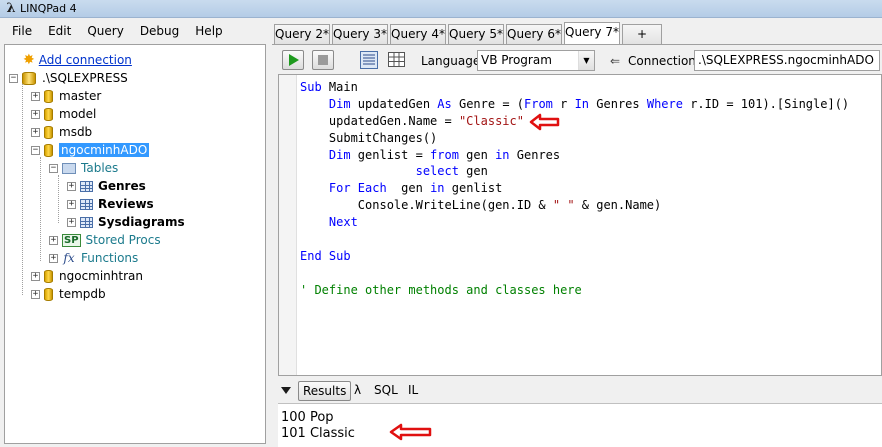 This screenshot has height=447, width=882. Describe the element at coordinates (76, 132) in the screenshot. I see `db-label: msdb` at that location.